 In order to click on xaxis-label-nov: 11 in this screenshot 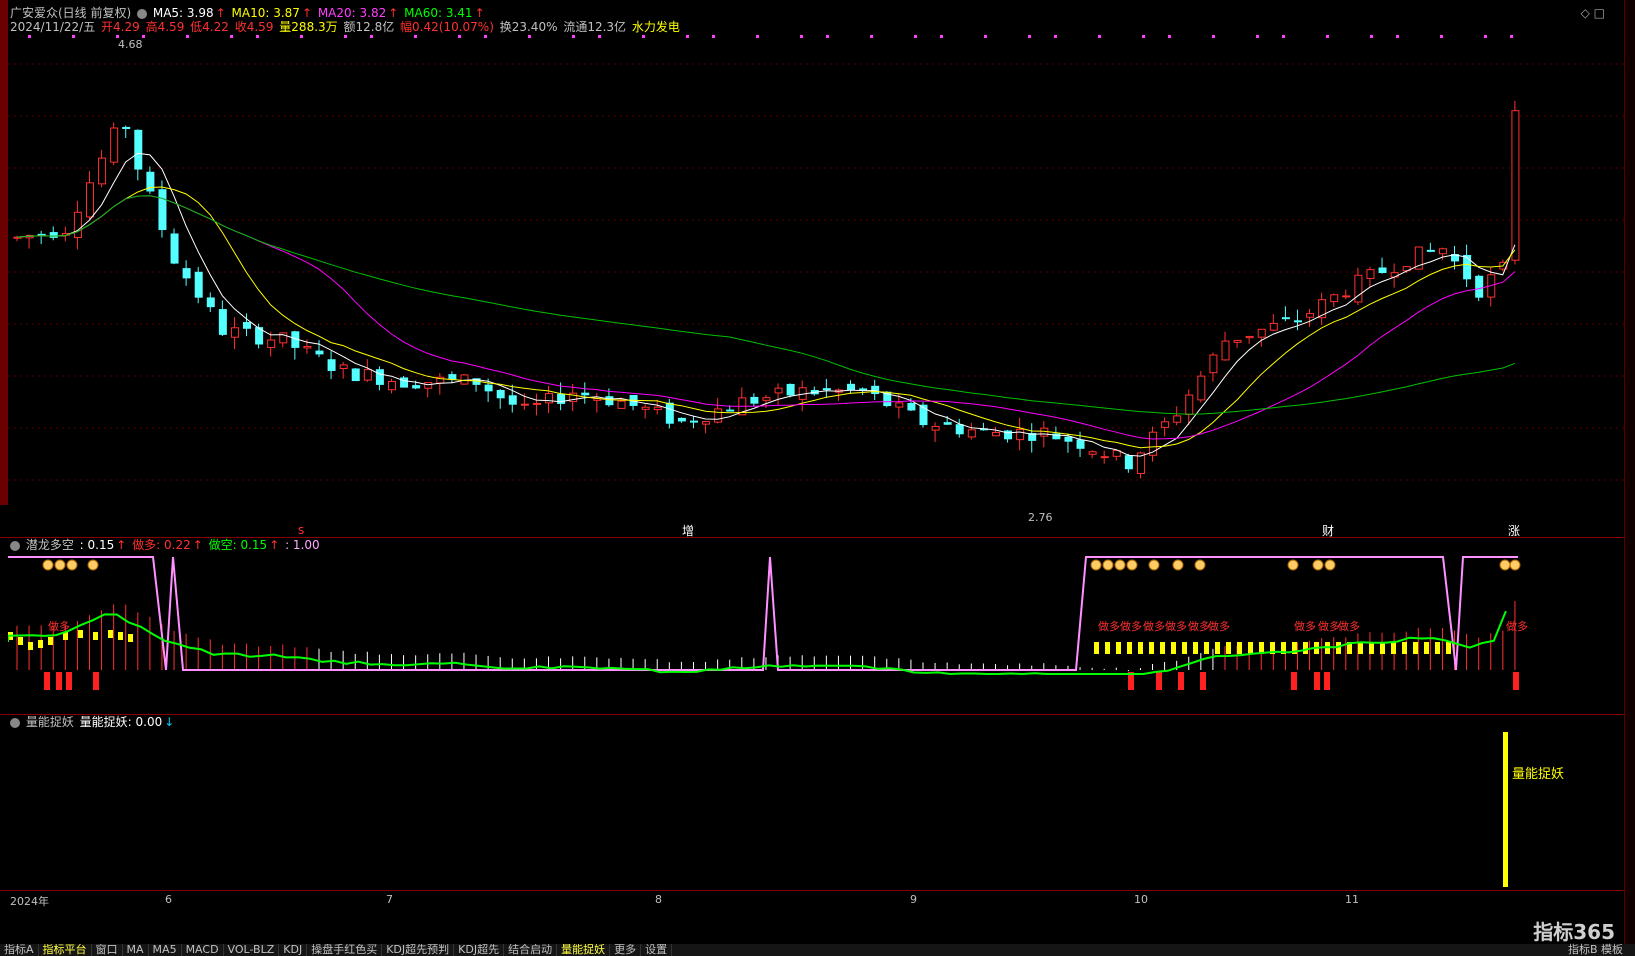, I will do `click(1352, 899)`.